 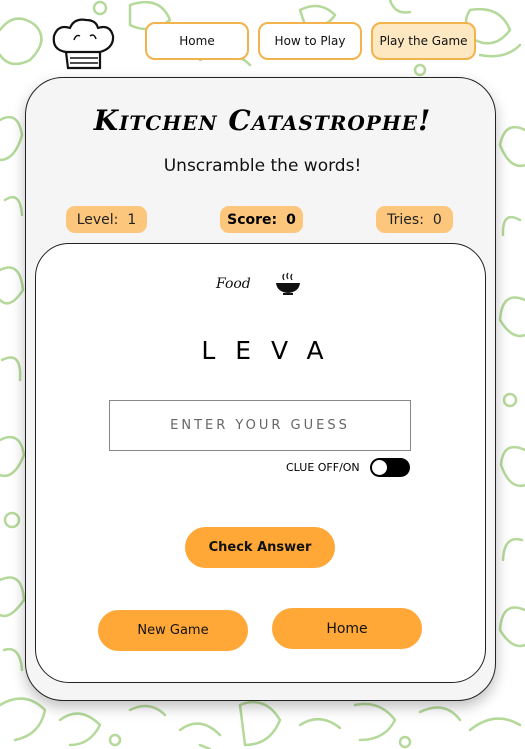 I want to click on tries-value: 0, so click(x=437, y=219).